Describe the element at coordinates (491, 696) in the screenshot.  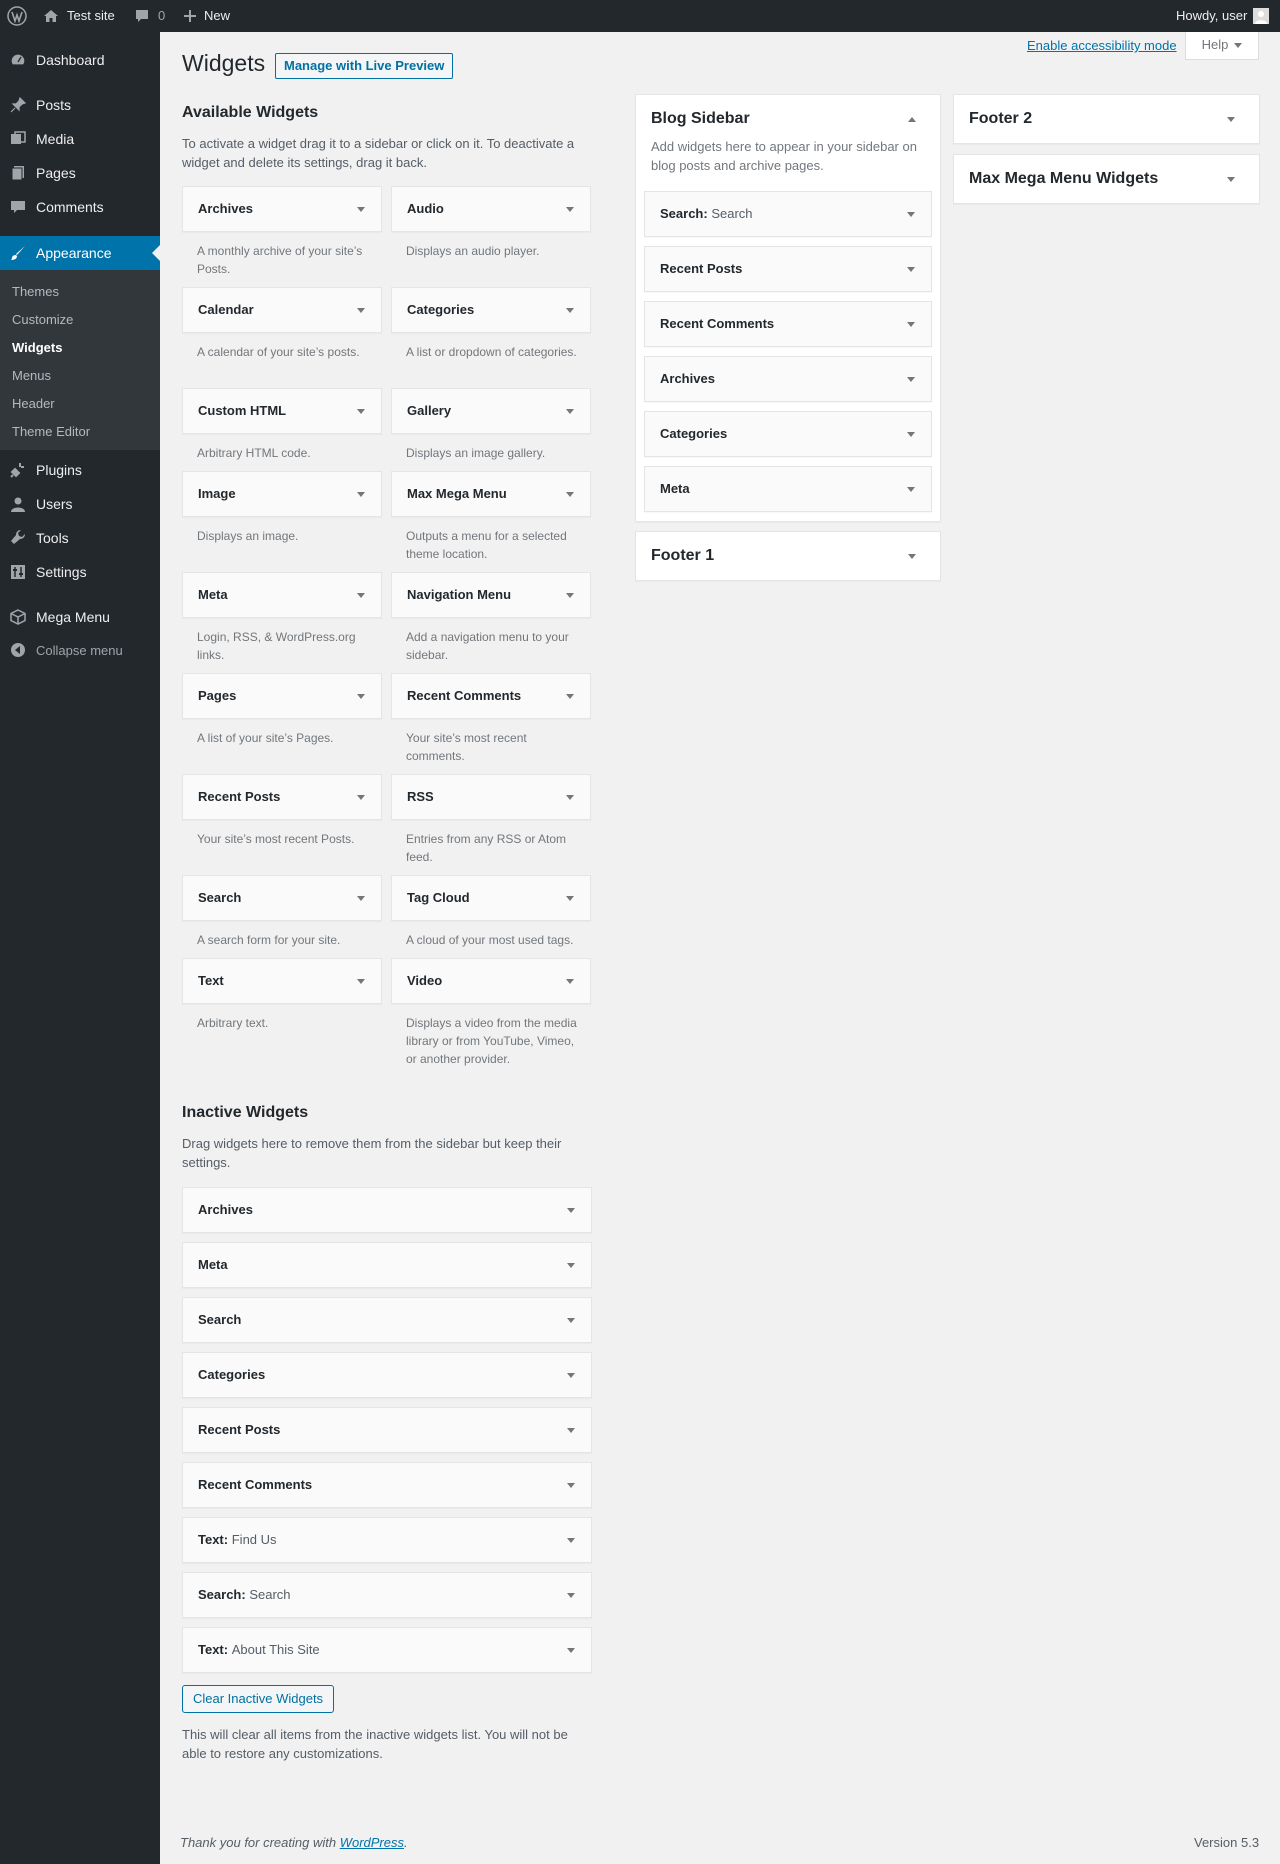
I see `available-widget: Recent Comments` at that location.